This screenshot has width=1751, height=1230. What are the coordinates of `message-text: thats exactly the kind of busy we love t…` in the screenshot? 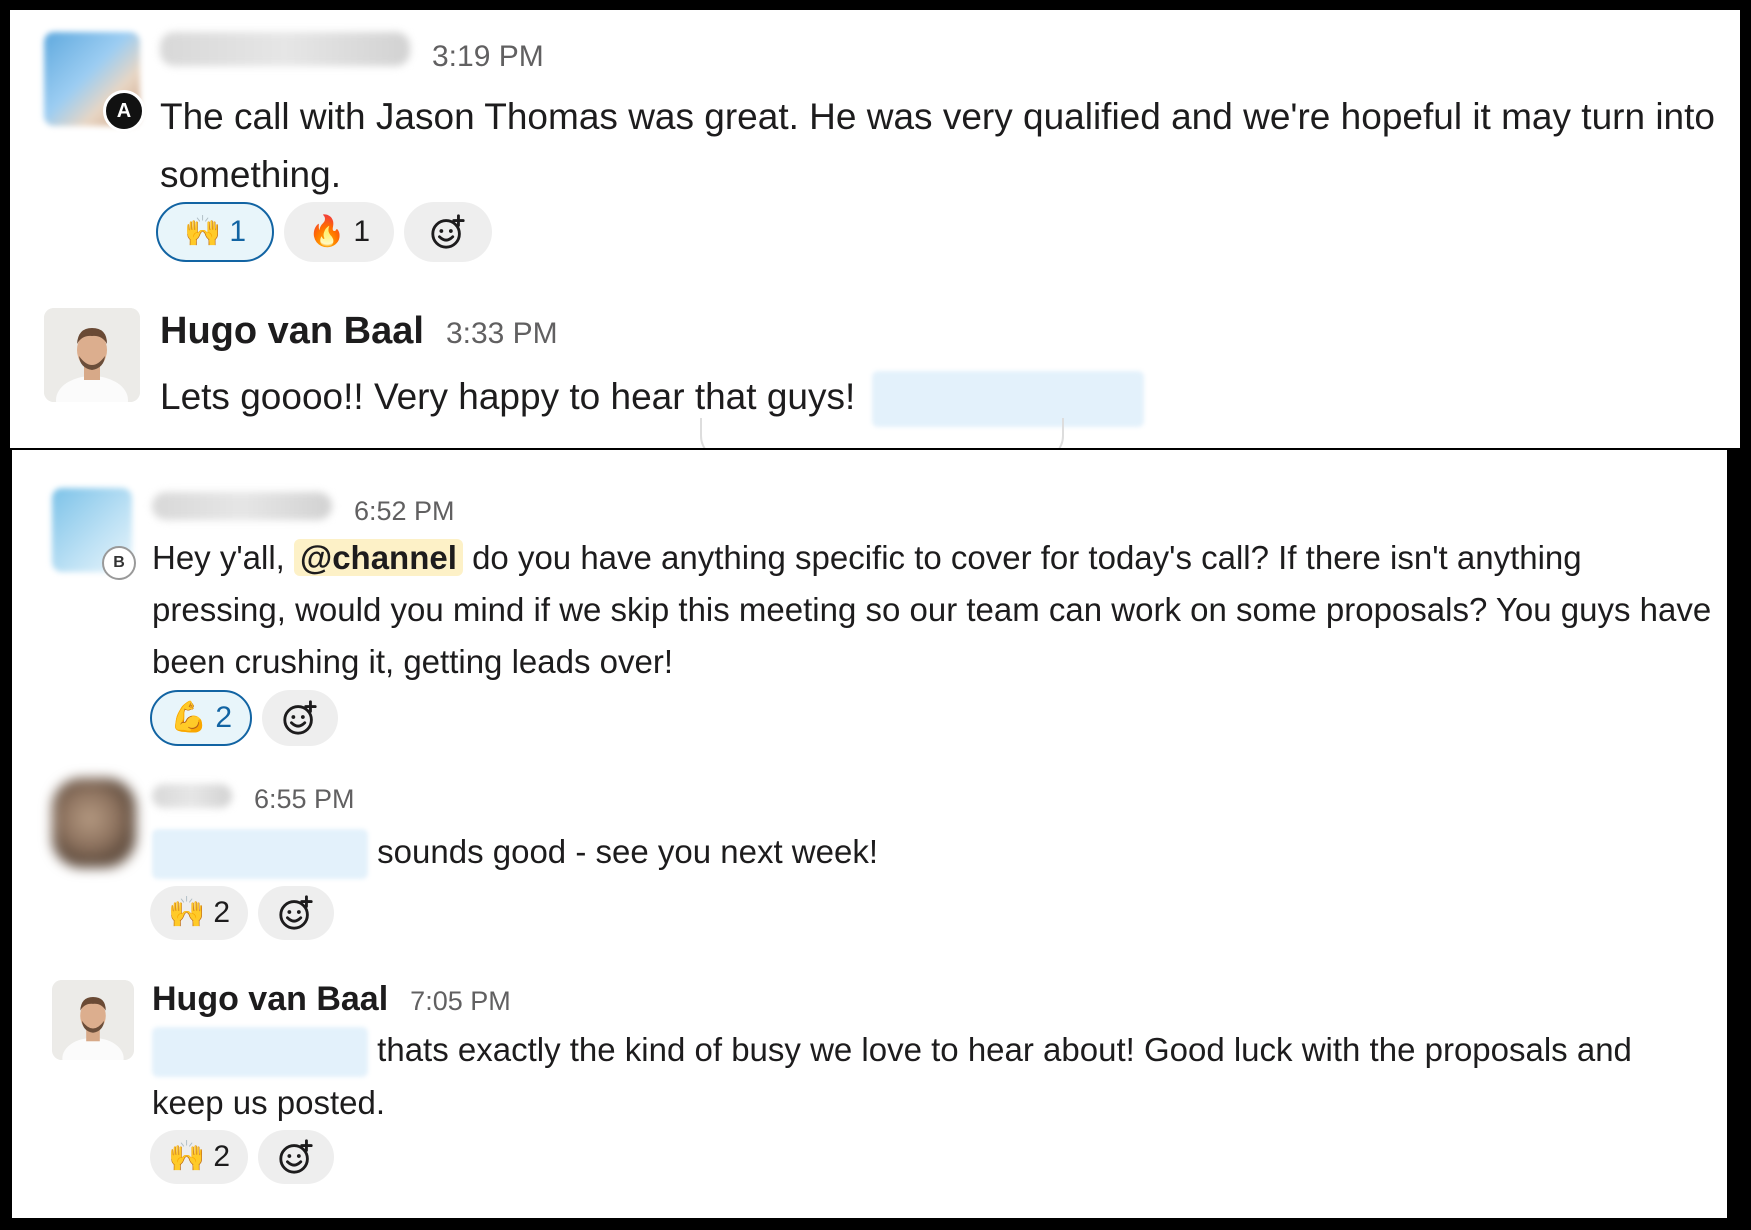 It's located at (892, 1076).